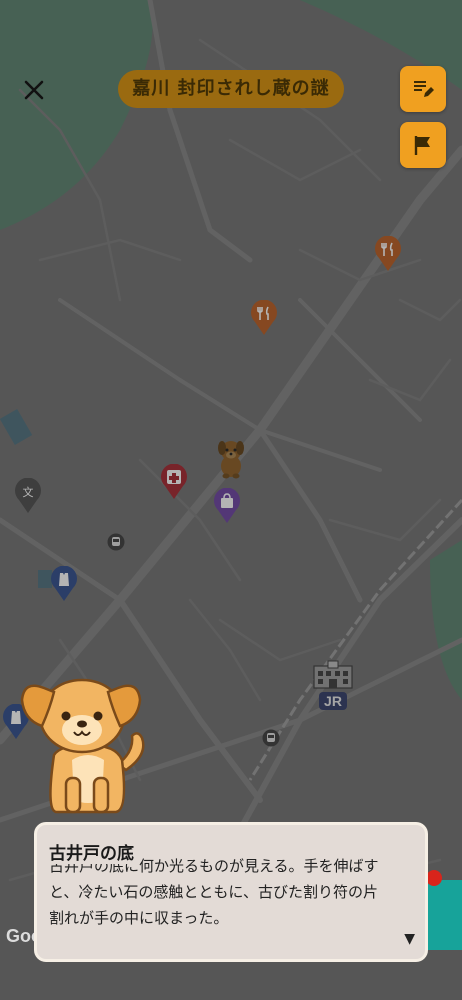  Describe the element at coordinates (174, 482) in the screenshot. I see `hospital-pin` at that location.